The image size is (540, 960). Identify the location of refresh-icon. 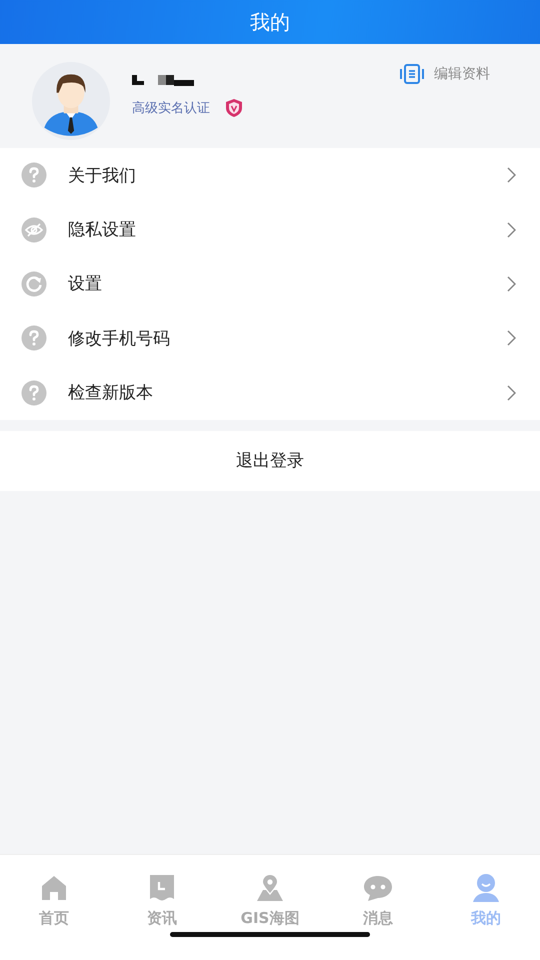
(34, 283).